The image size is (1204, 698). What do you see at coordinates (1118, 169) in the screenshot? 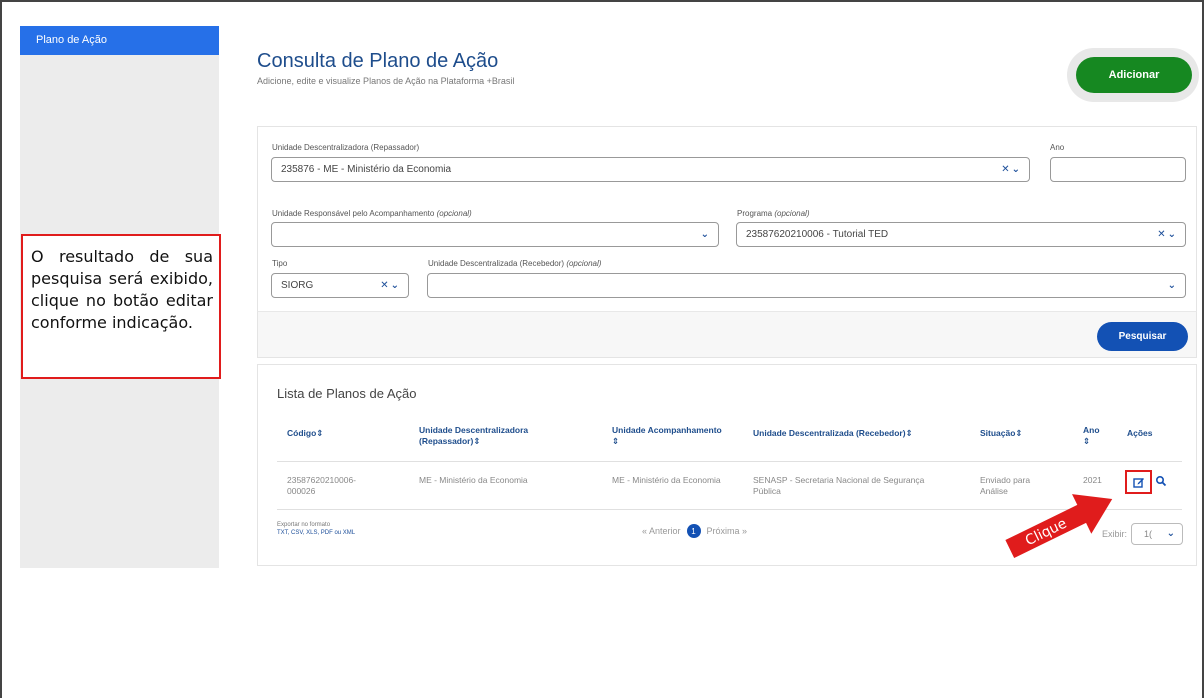
I see `ano-input` at bounding box center [1118, 169].